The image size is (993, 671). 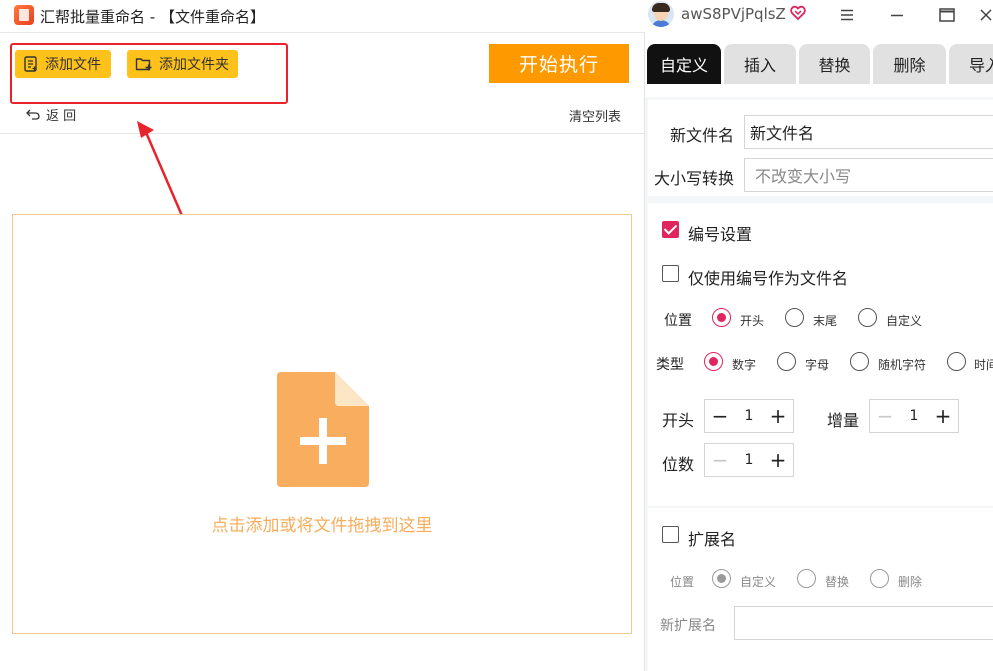 What do you see at coordinates (721, 578) in the screenshot?
I see `ext-custom-radio` at bounding box center [721, 578].